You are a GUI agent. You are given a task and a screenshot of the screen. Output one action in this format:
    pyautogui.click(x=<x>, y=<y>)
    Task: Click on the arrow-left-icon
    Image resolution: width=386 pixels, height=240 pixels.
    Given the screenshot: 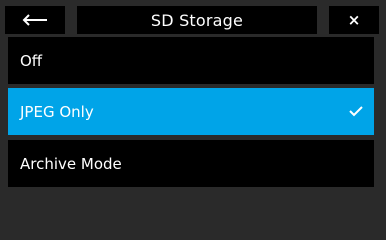 What is the action you would take?
    pyautogui.click(x=34, y=20)
    